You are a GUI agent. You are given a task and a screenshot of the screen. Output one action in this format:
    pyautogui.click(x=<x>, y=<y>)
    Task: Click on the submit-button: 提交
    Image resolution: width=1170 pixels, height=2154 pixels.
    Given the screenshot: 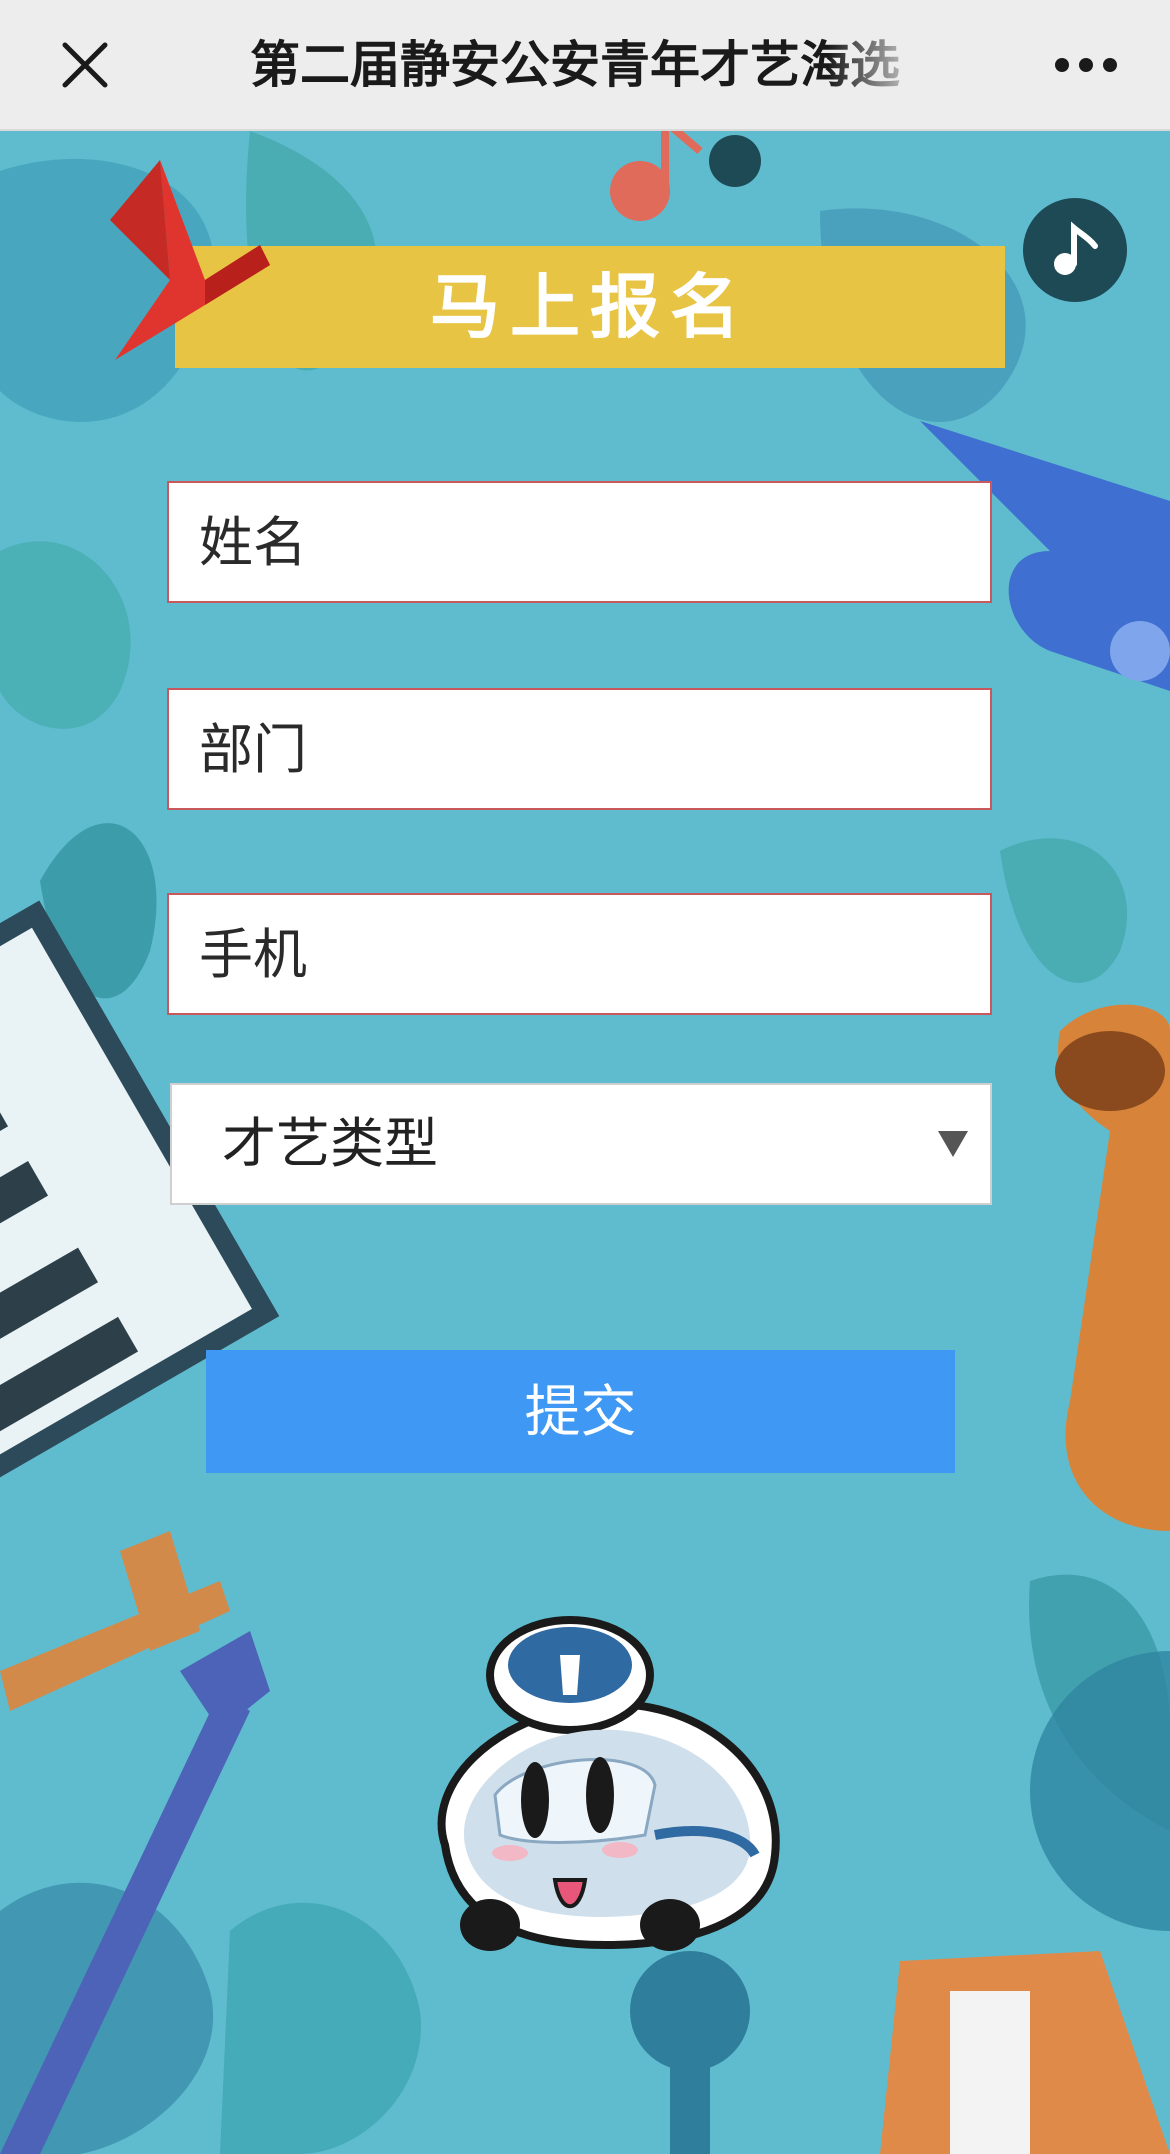 What is the action you would take?
    pyautogui.click(x=580, y=1411)
    